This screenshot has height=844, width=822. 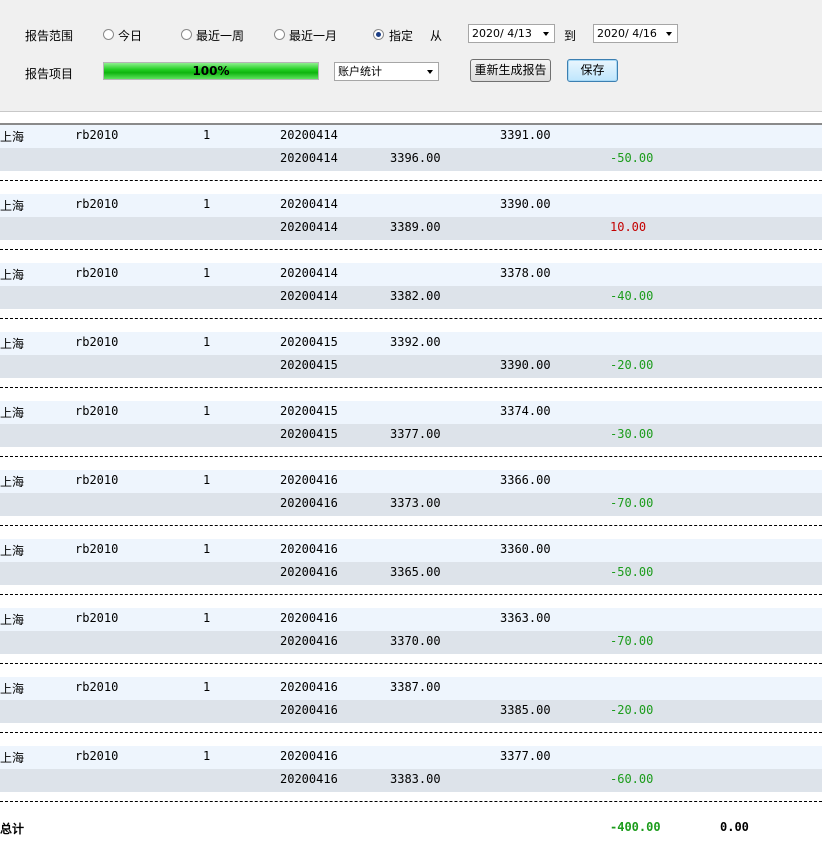 What do you see at coordinates (411, 550) in the screenshot?
I see `table-row-open: 上海 rb2010 1 20200416 3360.00` at bounding box center [411, 550].